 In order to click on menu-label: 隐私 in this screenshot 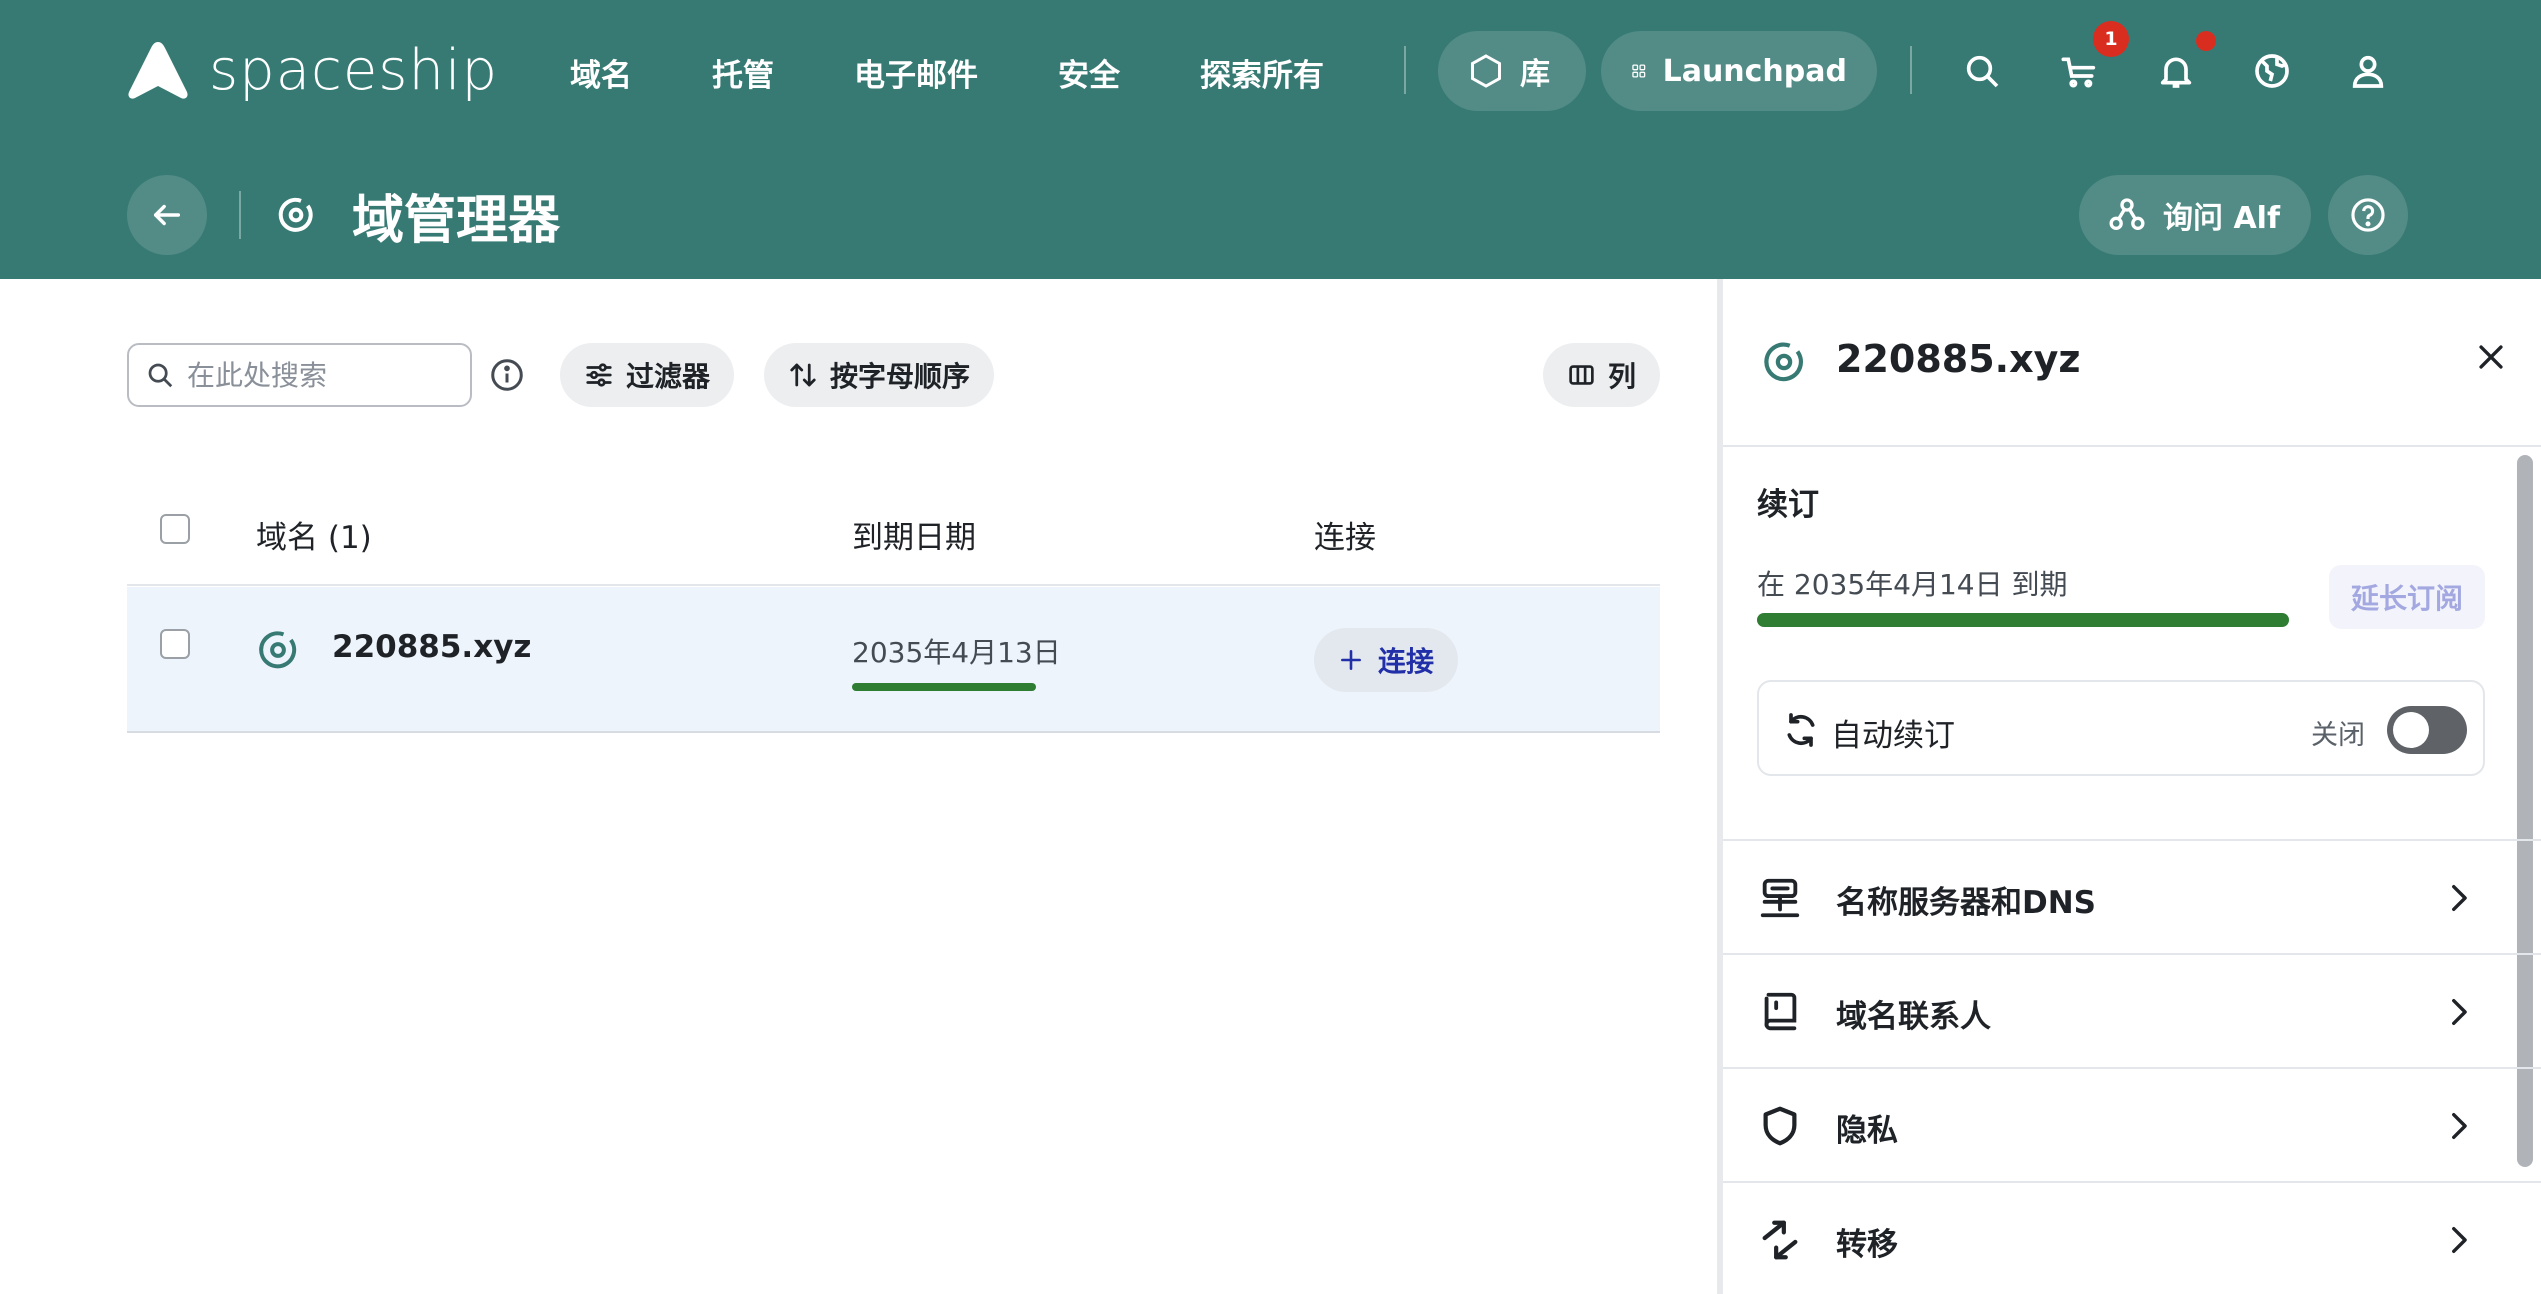, I will do `click(1867, 1131)`.